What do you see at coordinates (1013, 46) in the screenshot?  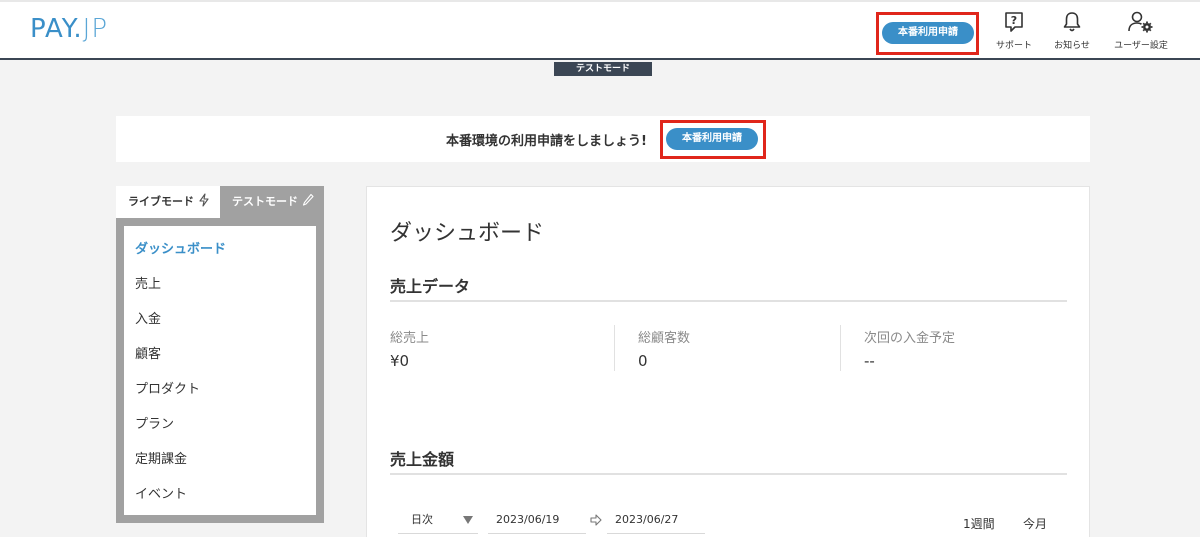 I see `support-label: サポート` at bounding box center [1013, 46].